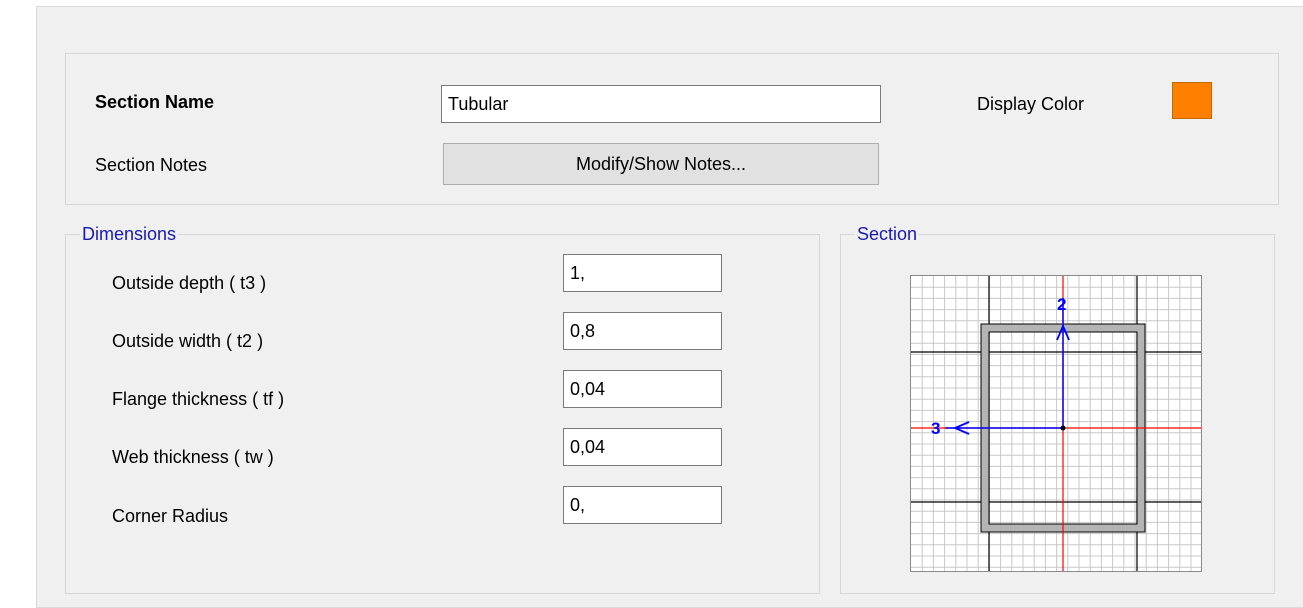 The width and height of the screenshot is (1303, 608). Describe the element at coordinates (661, 104) in the screenshot. I see `section-name-input` at that location.